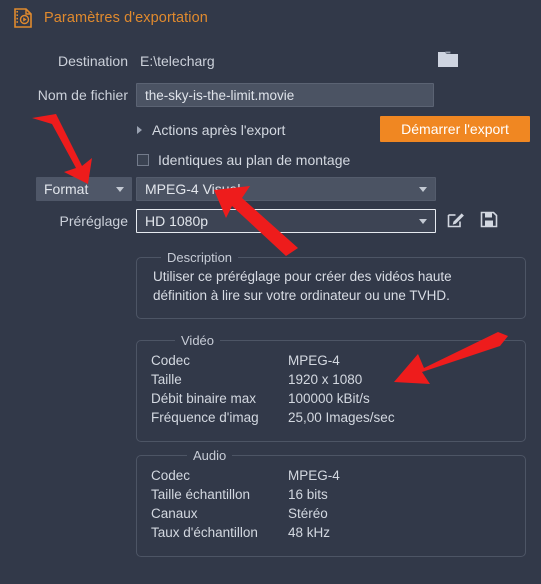 This screenshot has width=541, height=584. I want to click on filename-input: the-sky-is-the-limit.movie, so click(285, 95).